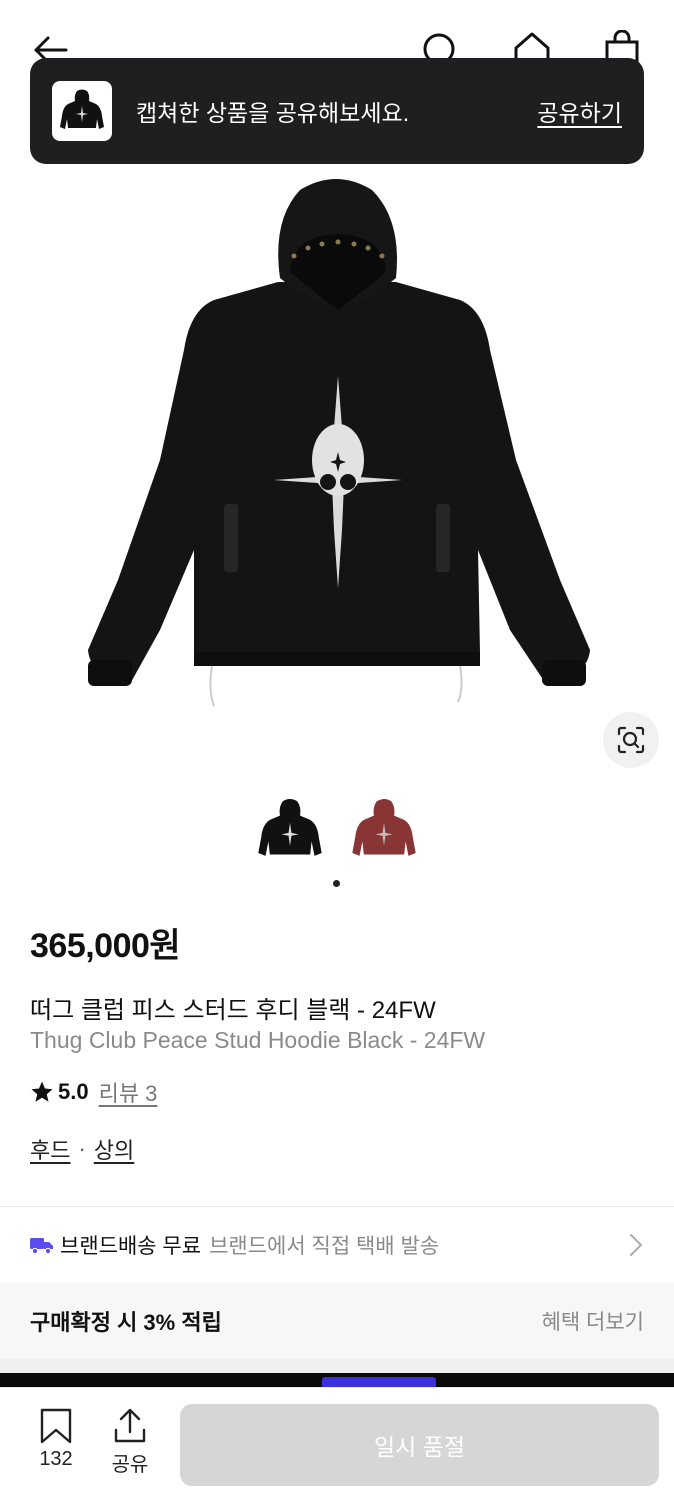 The width and height of the screenshot is (674, 1500). I want to click on truck-icon, so click(41, 1246).